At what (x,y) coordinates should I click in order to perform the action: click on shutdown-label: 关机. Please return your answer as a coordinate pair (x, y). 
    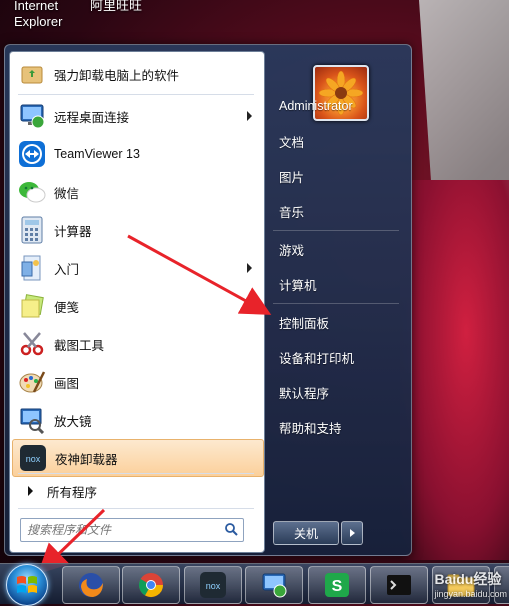
    Looking at the image, I should click on (305, 533).